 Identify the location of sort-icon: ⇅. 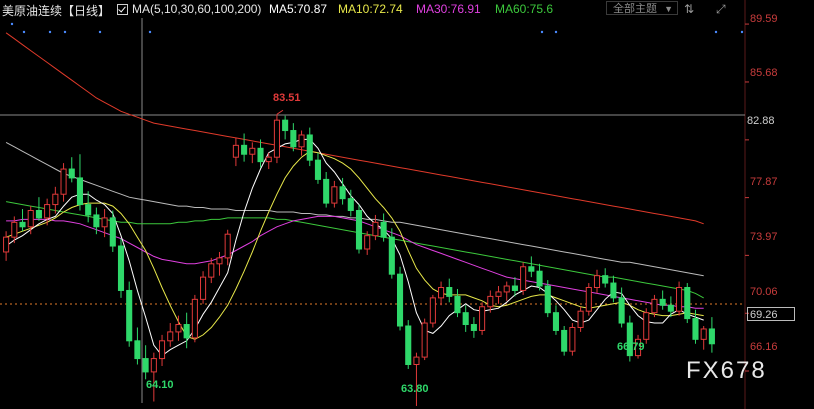
(689, 9).